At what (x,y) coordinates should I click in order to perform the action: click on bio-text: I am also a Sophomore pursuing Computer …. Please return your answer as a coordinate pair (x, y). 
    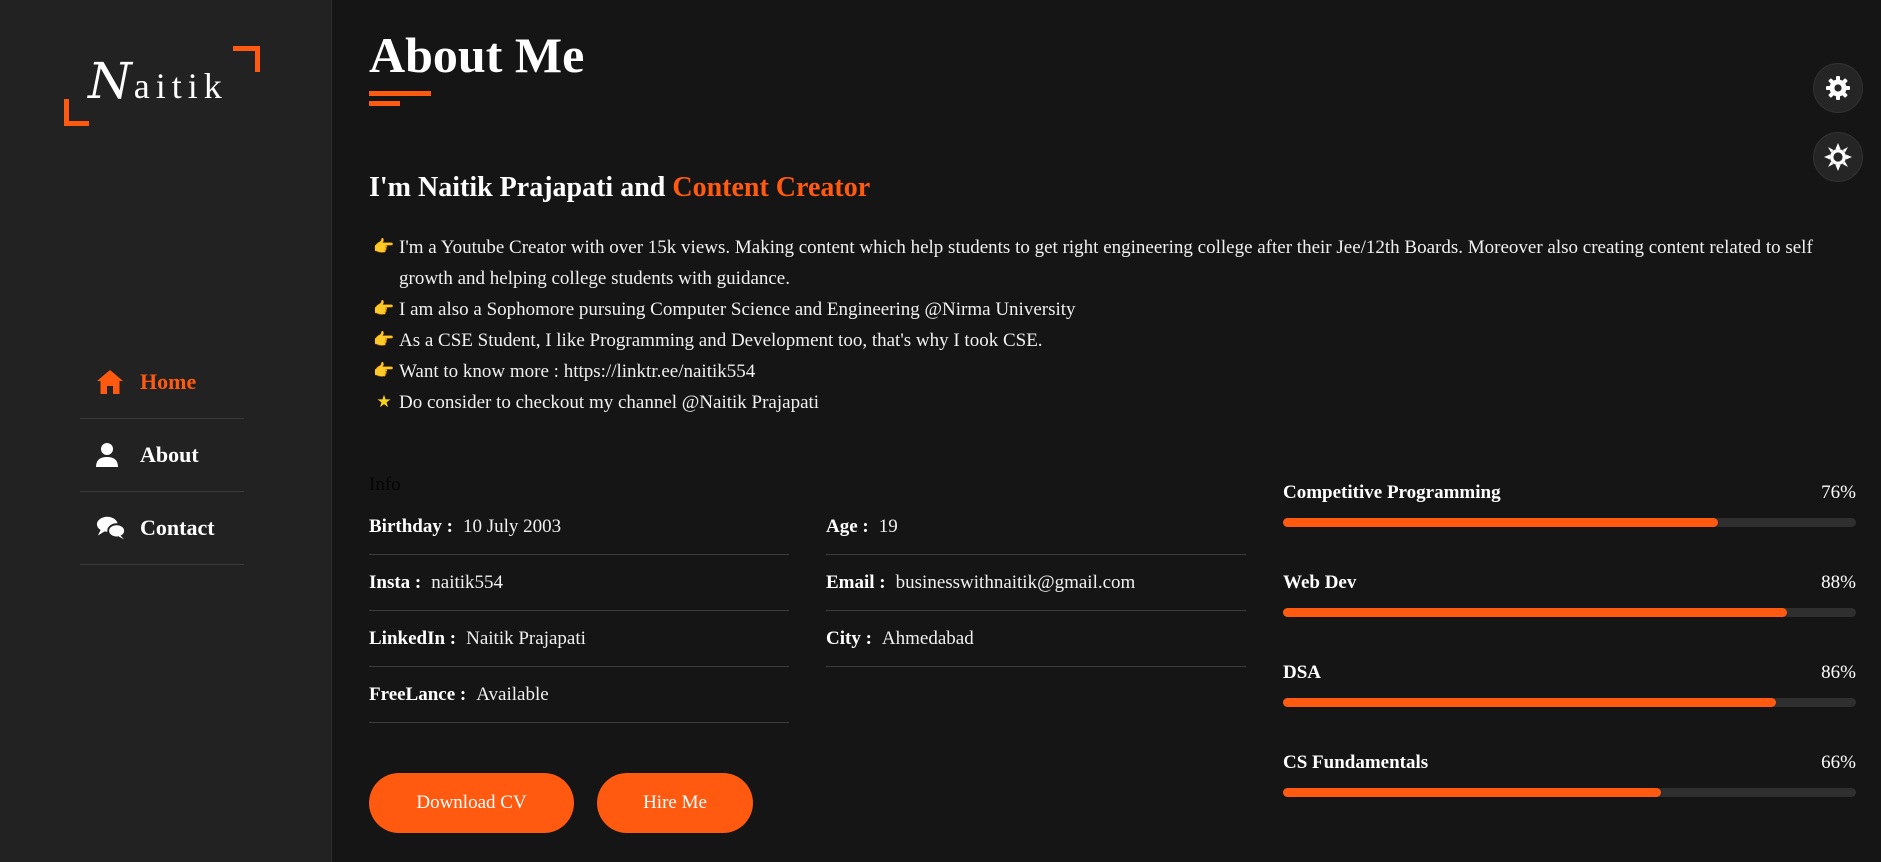
    Looking at the image, I should click on (737, 309).